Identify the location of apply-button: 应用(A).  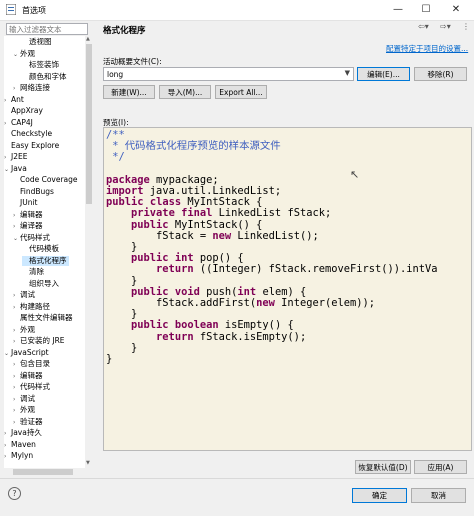
(440, 467).